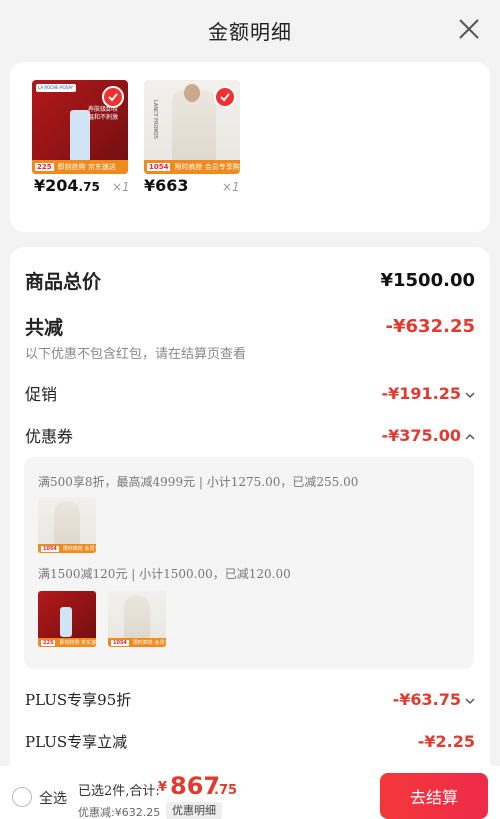 The width and height of the screenshot is (500, 819). I want to click on total-label: 商品总价, so click(63, 282).